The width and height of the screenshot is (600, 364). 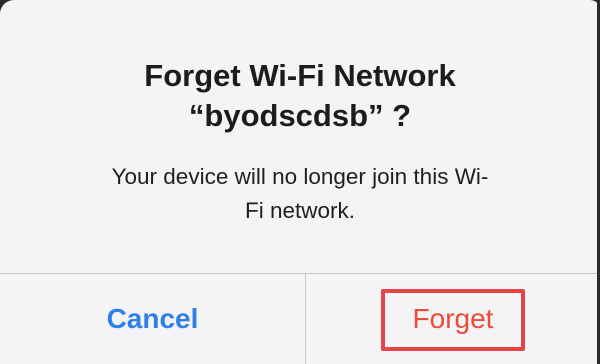 What do you see at coordinates (300, 210) in the screenshot?
I see `alert-message-line-2: Fi network.` at bounding box center [300, 210].